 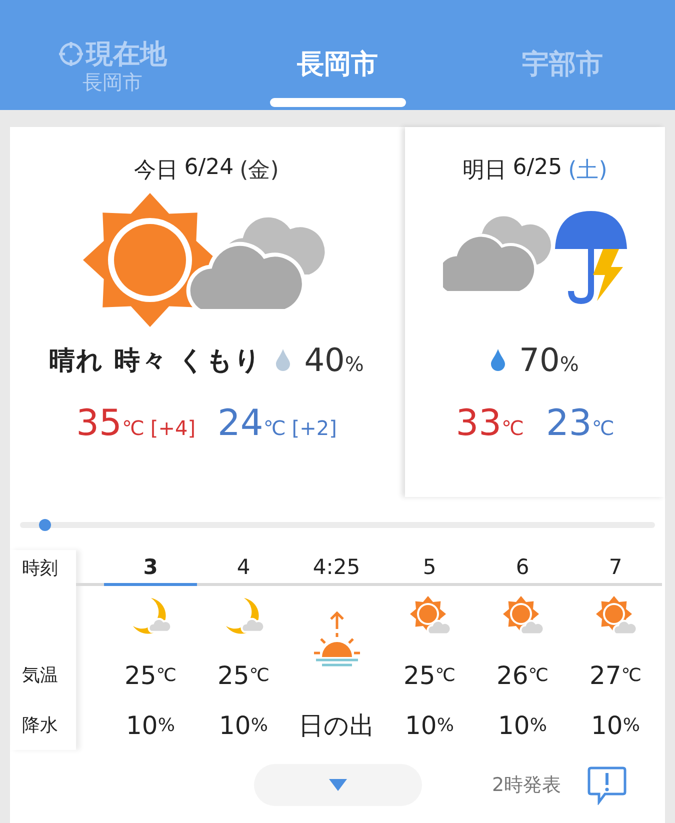 What do you see at coordinates (562, 65) in the screenshot?
I see `tab-label: 宇部市` at bounding box center [562, 65].